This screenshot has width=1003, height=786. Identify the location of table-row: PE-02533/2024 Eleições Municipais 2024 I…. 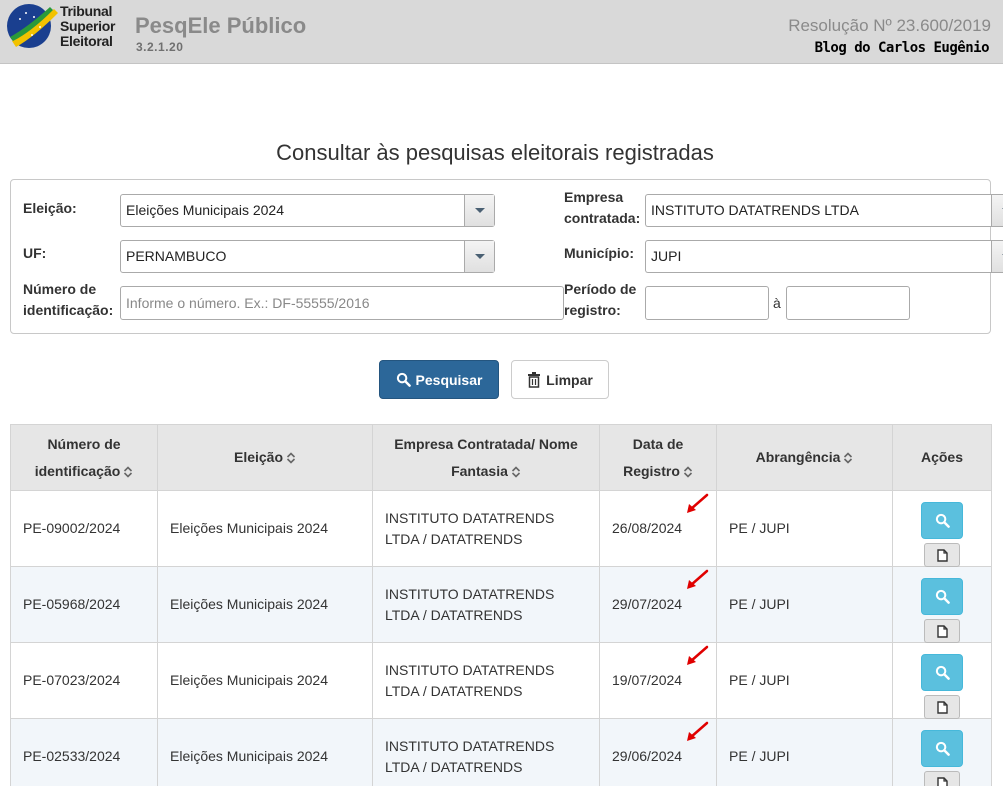
(501, 752).